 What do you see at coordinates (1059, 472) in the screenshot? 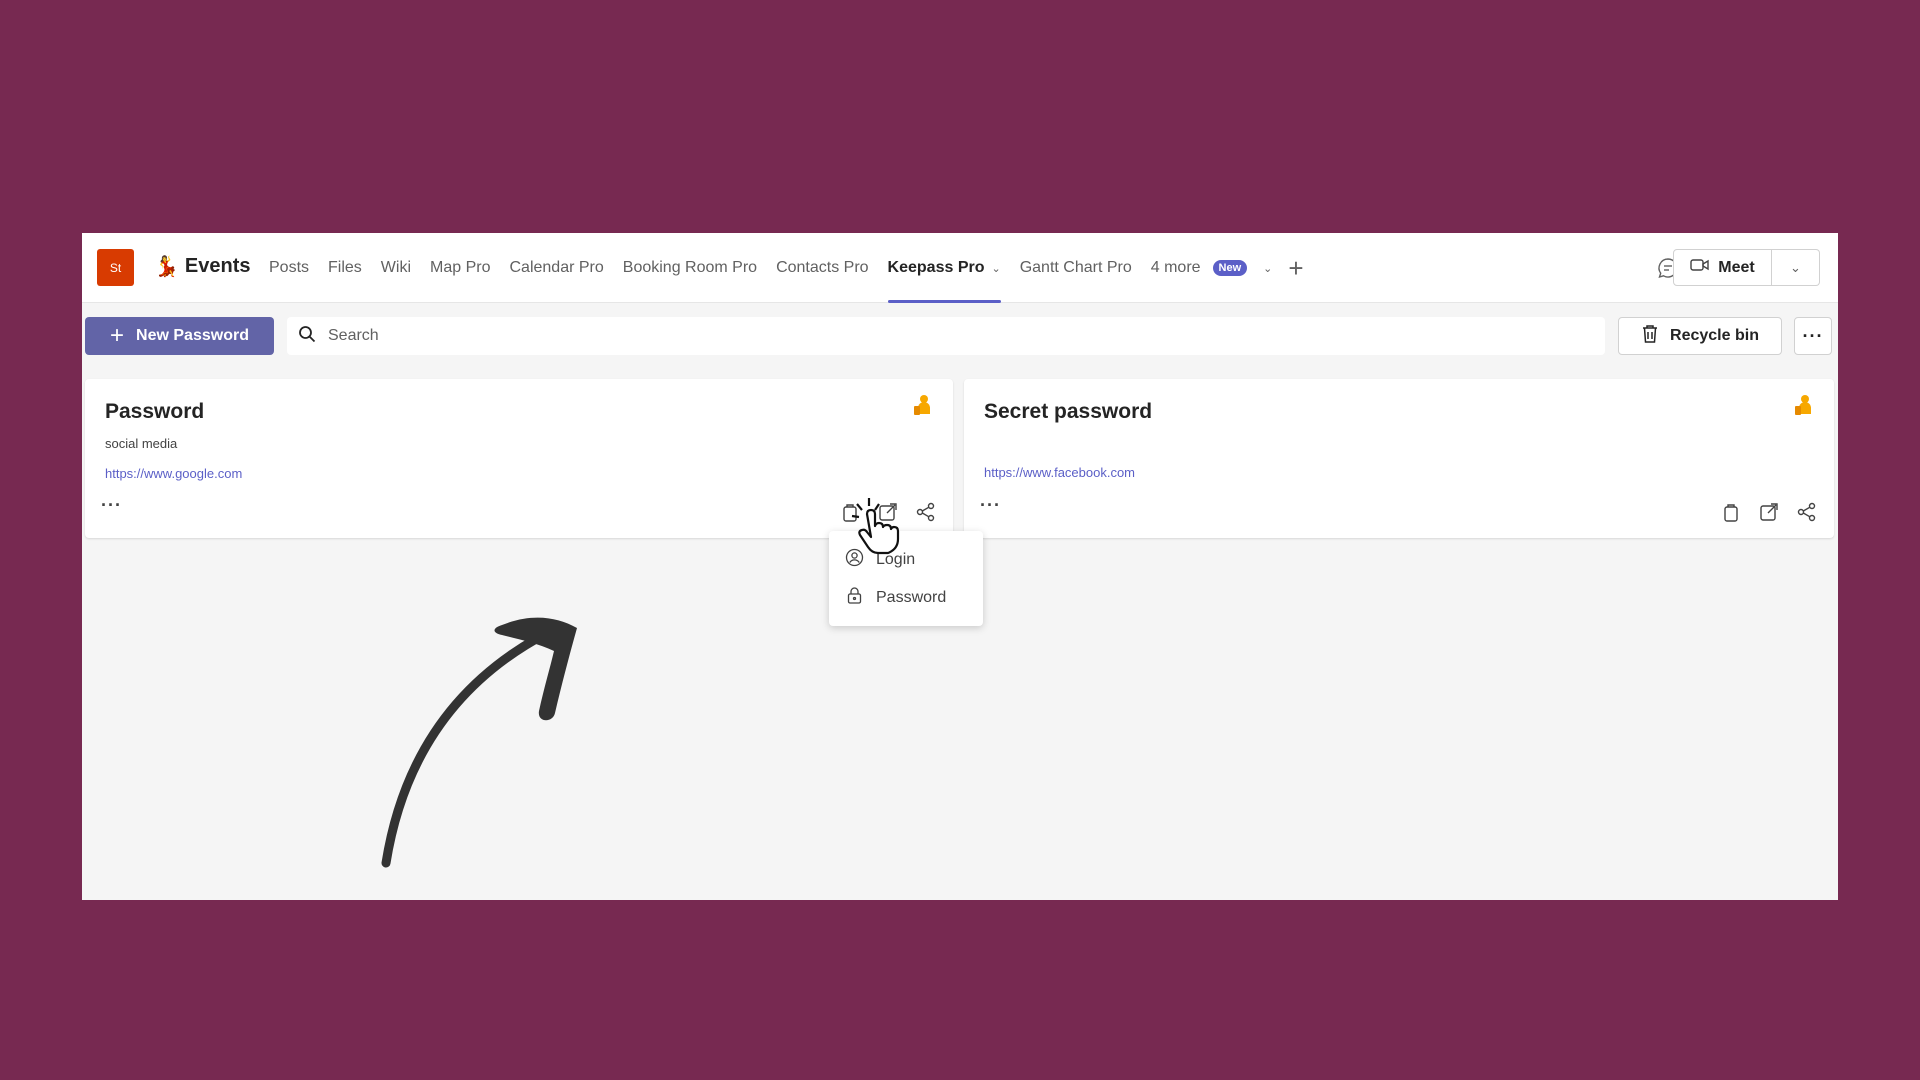
I see `card-url-link: https://www.facebook.com` at bounding box center [1059, 472].